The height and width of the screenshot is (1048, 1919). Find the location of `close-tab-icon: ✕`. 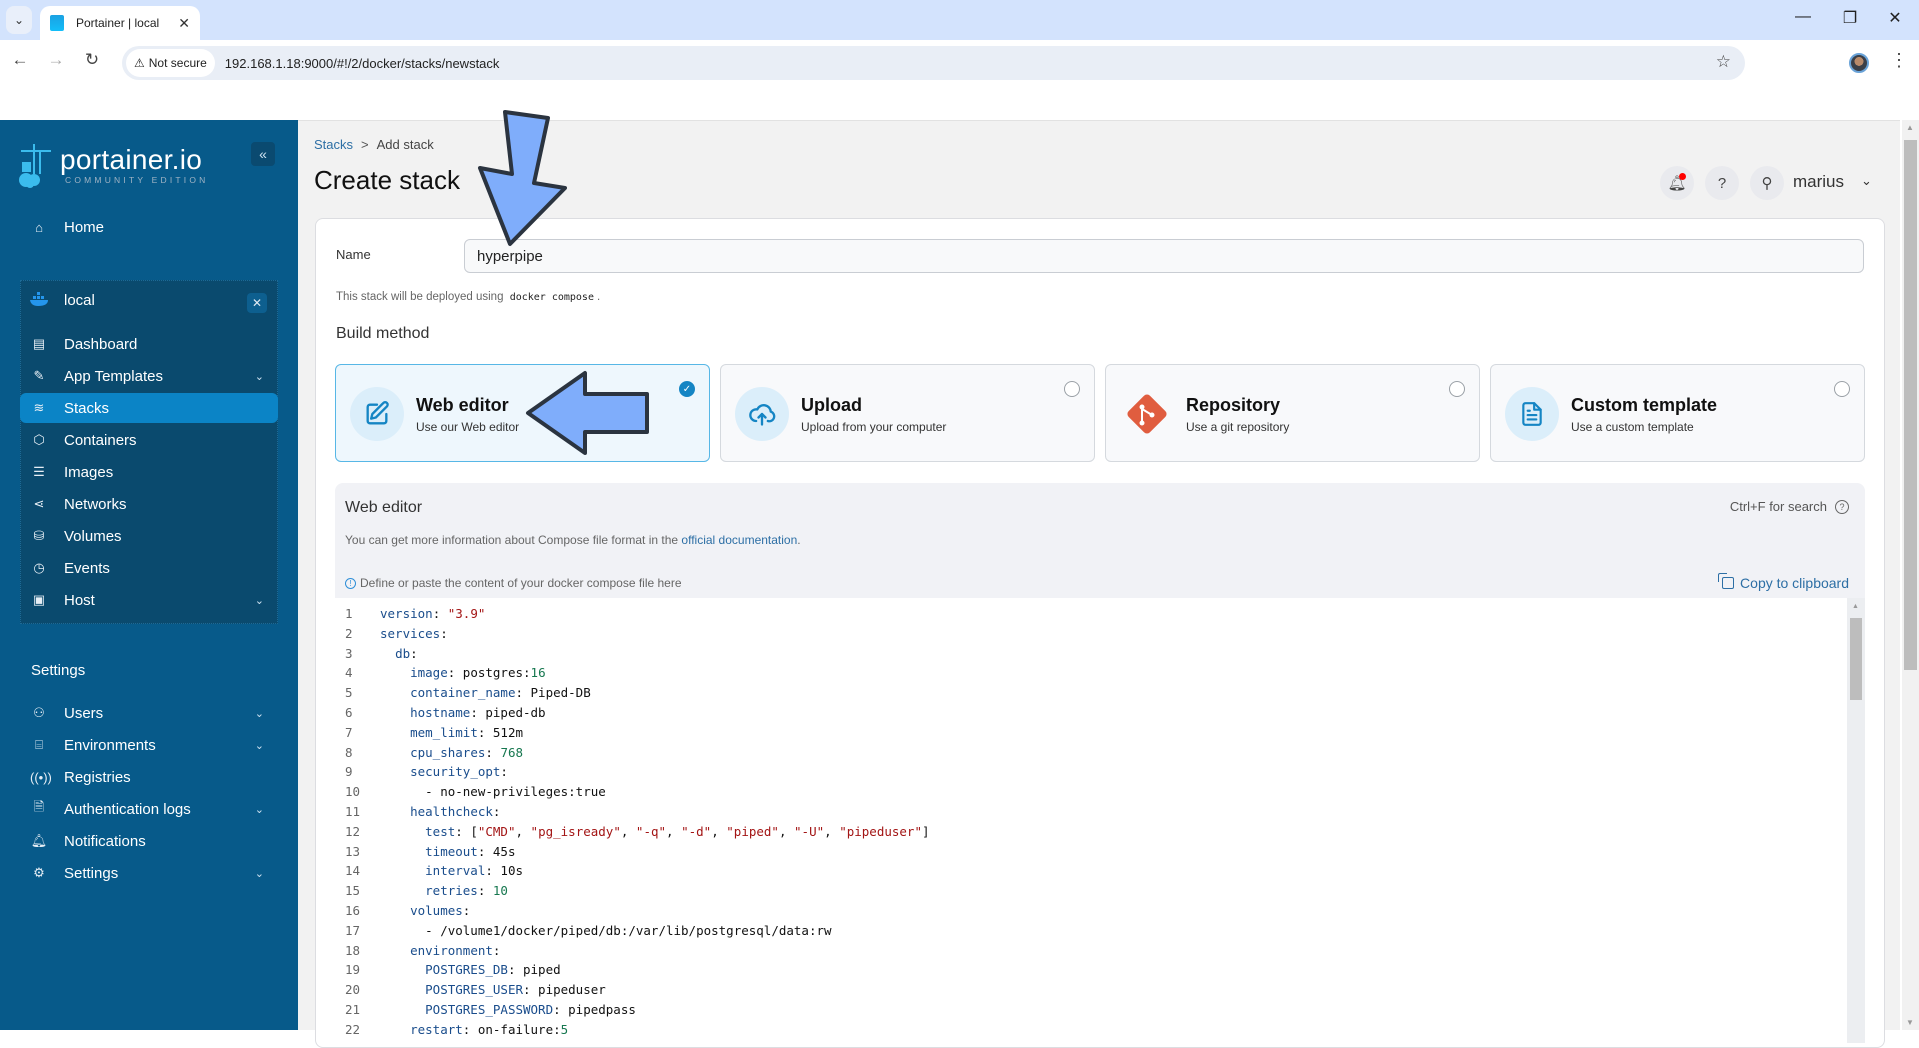

close-tab-icon: ✕ is located at coordinates (184, 23).